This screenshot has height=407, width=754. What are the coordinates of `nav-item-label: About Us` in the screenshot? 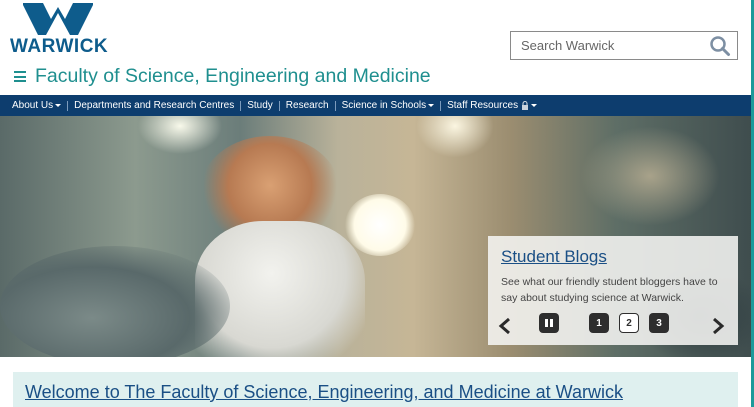 It's located at (33, 105).